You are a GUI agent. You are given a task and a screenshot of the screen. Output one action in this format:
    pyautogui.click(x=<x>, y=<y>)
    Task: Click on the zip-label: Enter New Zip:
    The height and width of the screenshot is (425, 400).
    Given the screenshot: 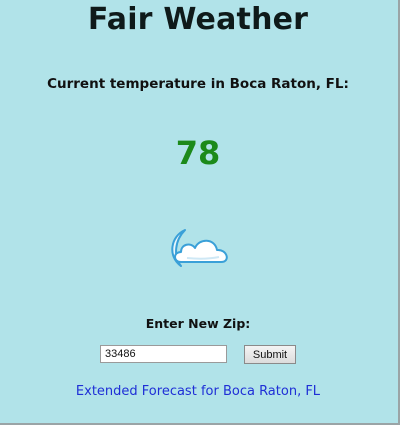 What is the action you would take?
    pyautogui.click(x=198, y=323)
    